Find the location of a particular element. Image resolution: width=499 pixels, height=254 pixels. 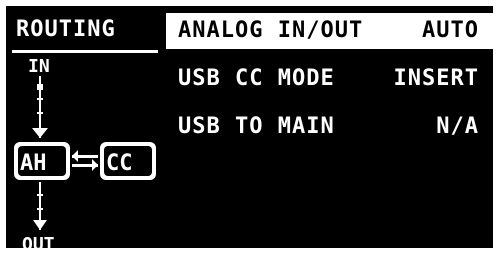

setting-value: INSERT is located at coordinates (436, 78).